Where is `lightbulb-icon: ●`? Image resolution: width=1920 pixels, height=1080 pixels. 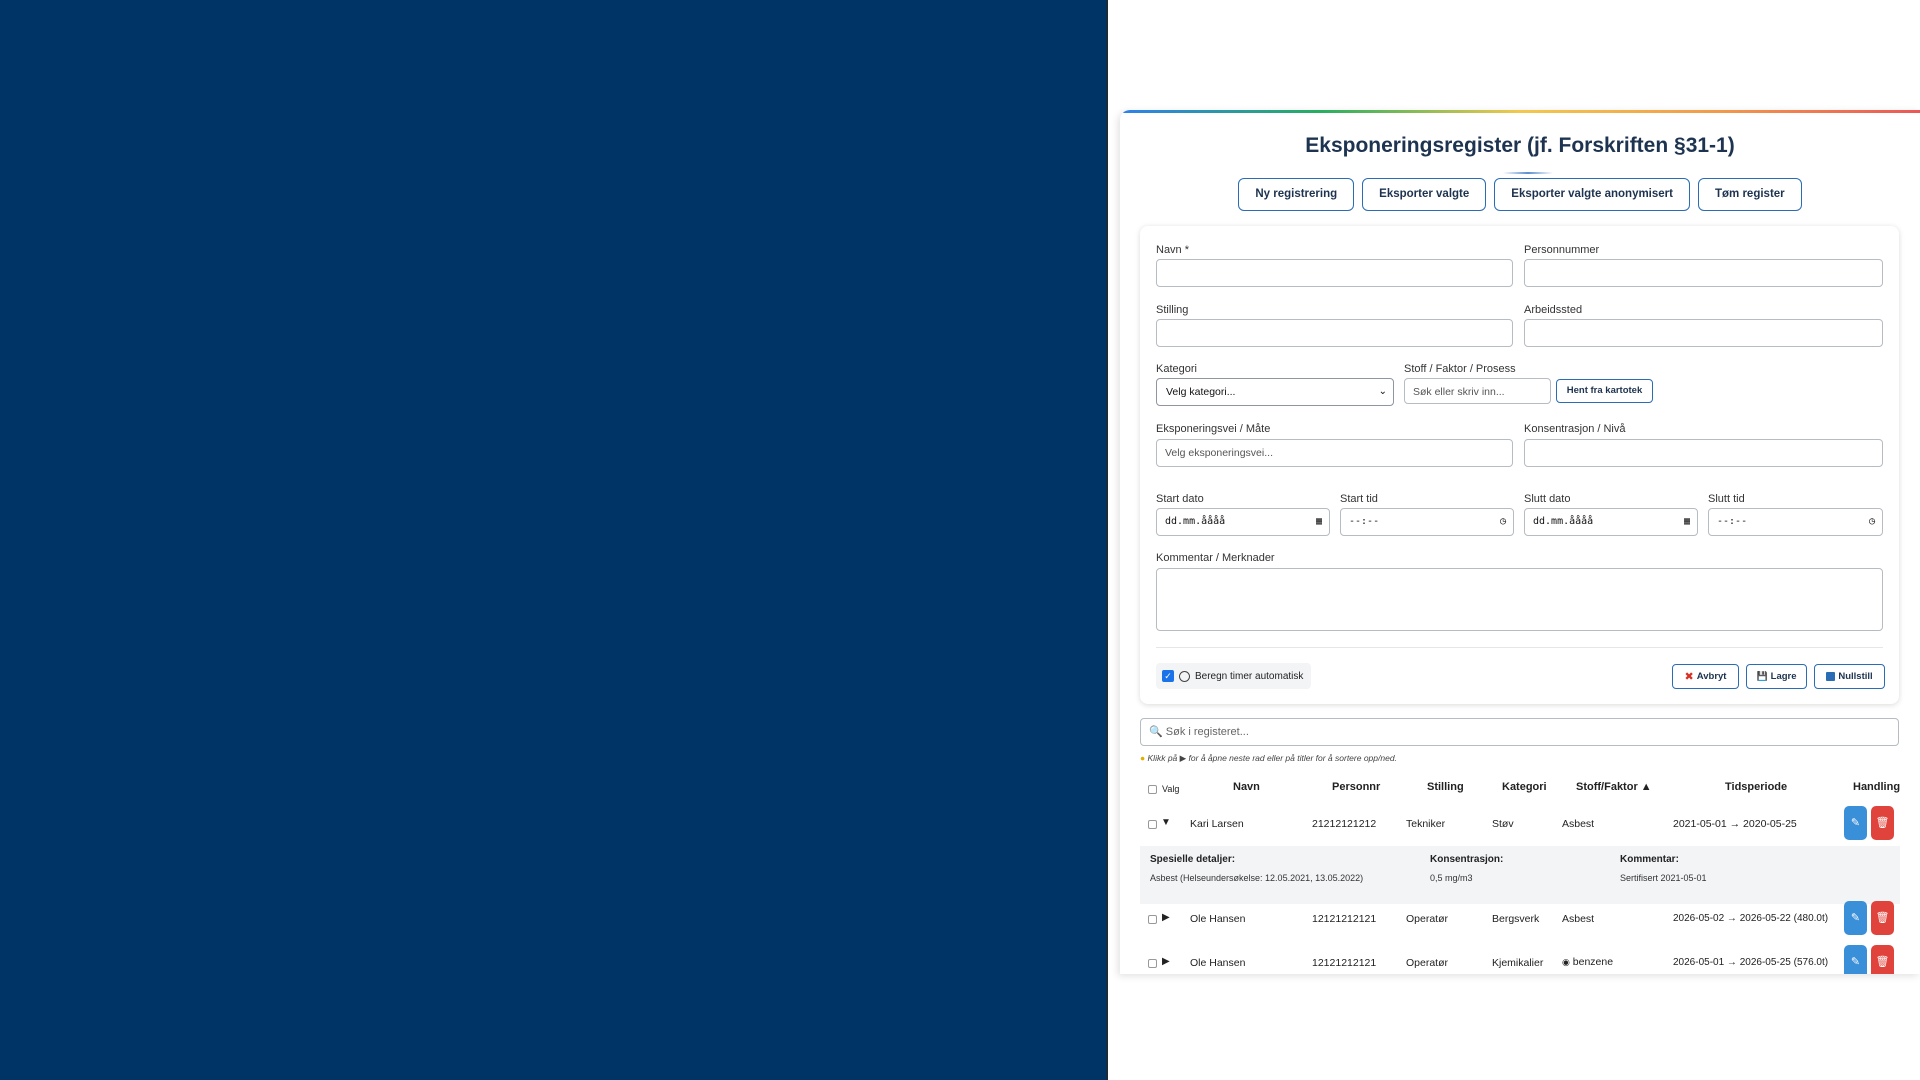 lightbulb-icon: ● is located at coordinates (1143, 758).